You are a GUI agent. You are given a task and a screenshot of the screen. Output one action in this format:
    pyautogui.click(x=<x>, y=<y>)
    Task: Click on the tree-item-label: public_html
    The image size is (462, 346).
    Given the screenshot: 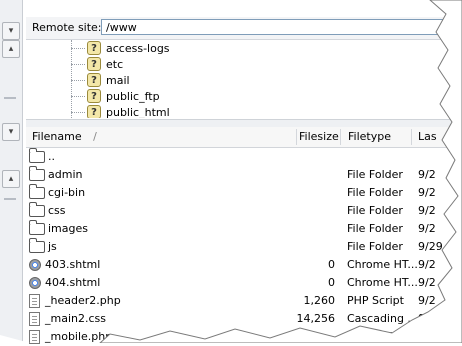 What is the action you would take?
    pyautogui.click(x=138, y=112)
    